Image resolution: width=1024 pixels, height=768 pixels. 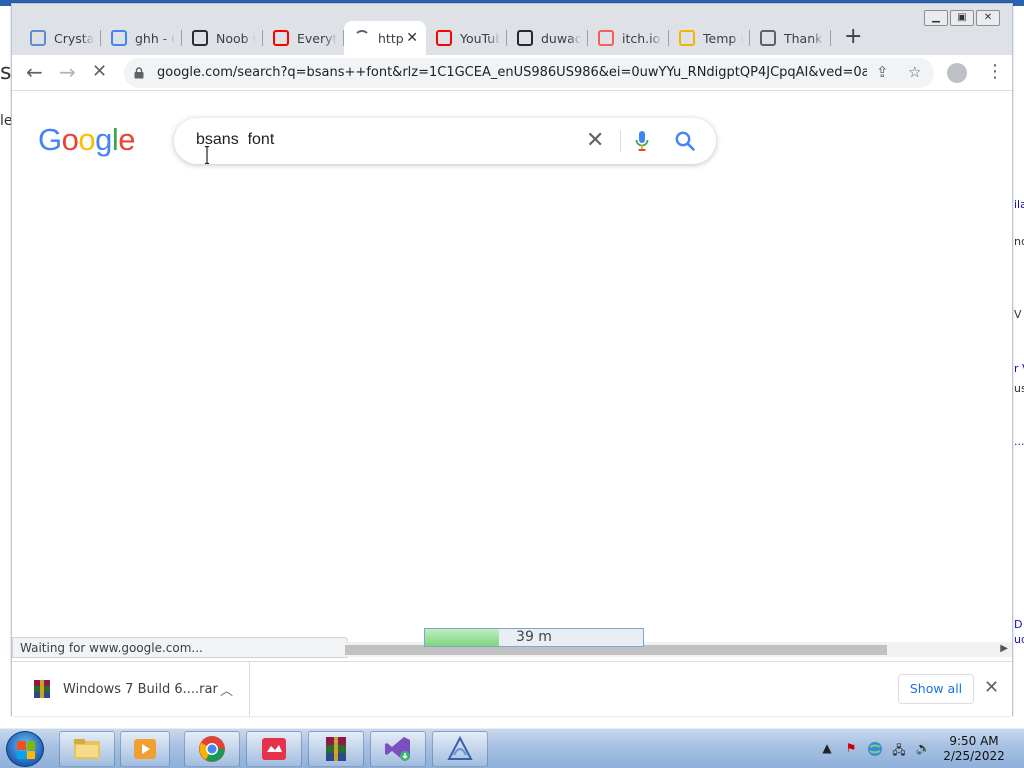 What do you see at coordinates (851, 749) in the screenshot?
I see `action-center-icon: ⚑` at bounding box center [851, 749].